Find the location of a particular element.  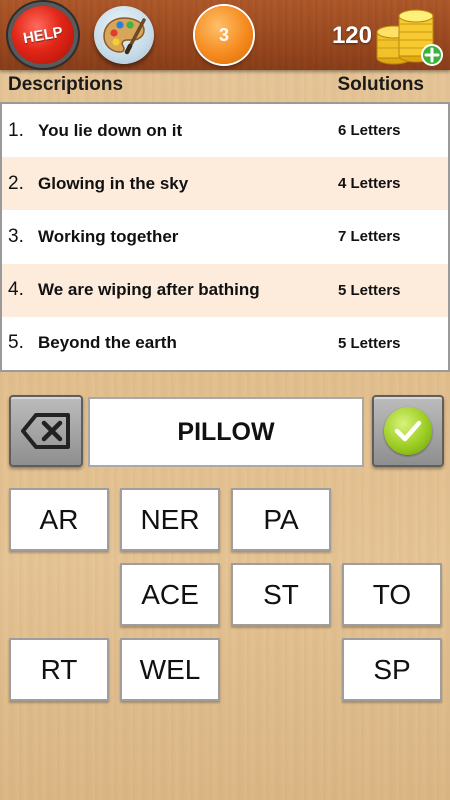

palette-icon is located at coordinates (124, 36).